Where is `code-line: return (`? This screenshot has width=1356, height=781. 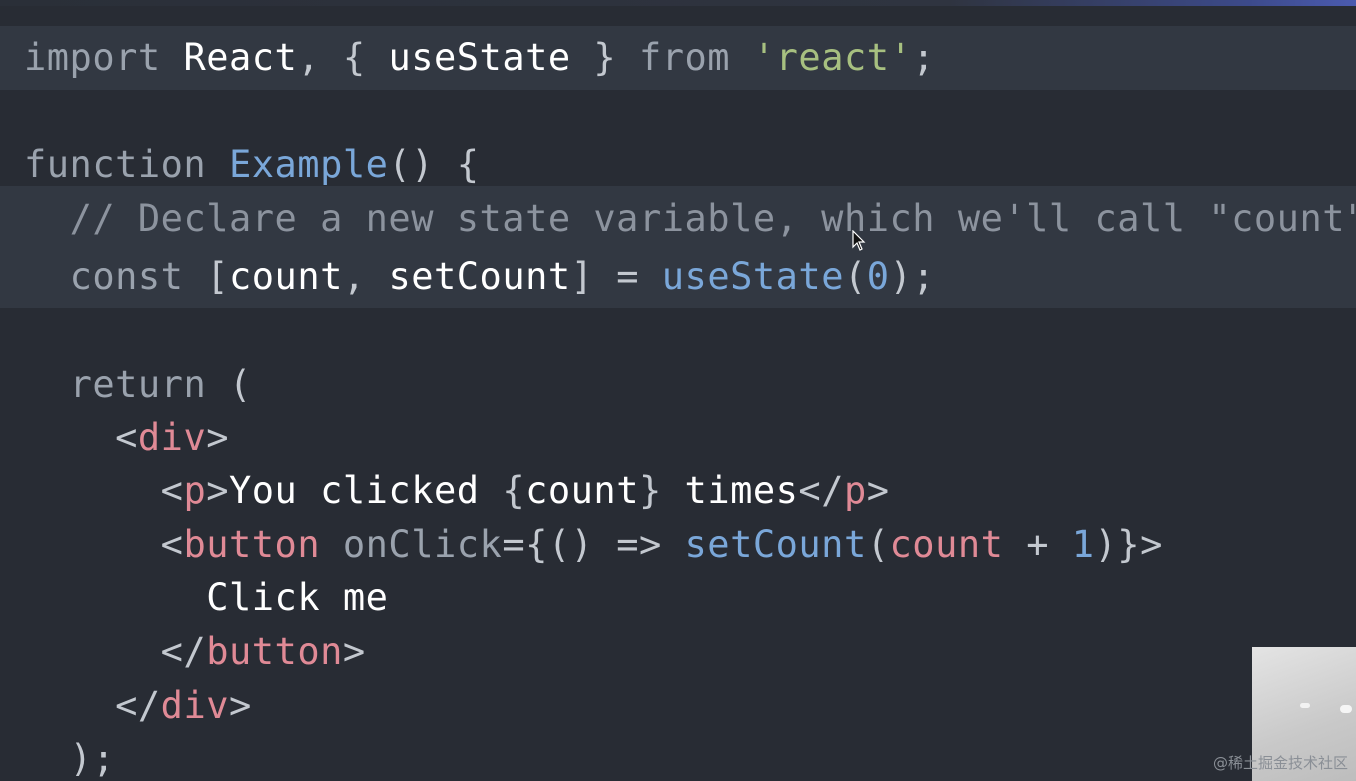
code-line: return ( is located at coordinates (138, 385).